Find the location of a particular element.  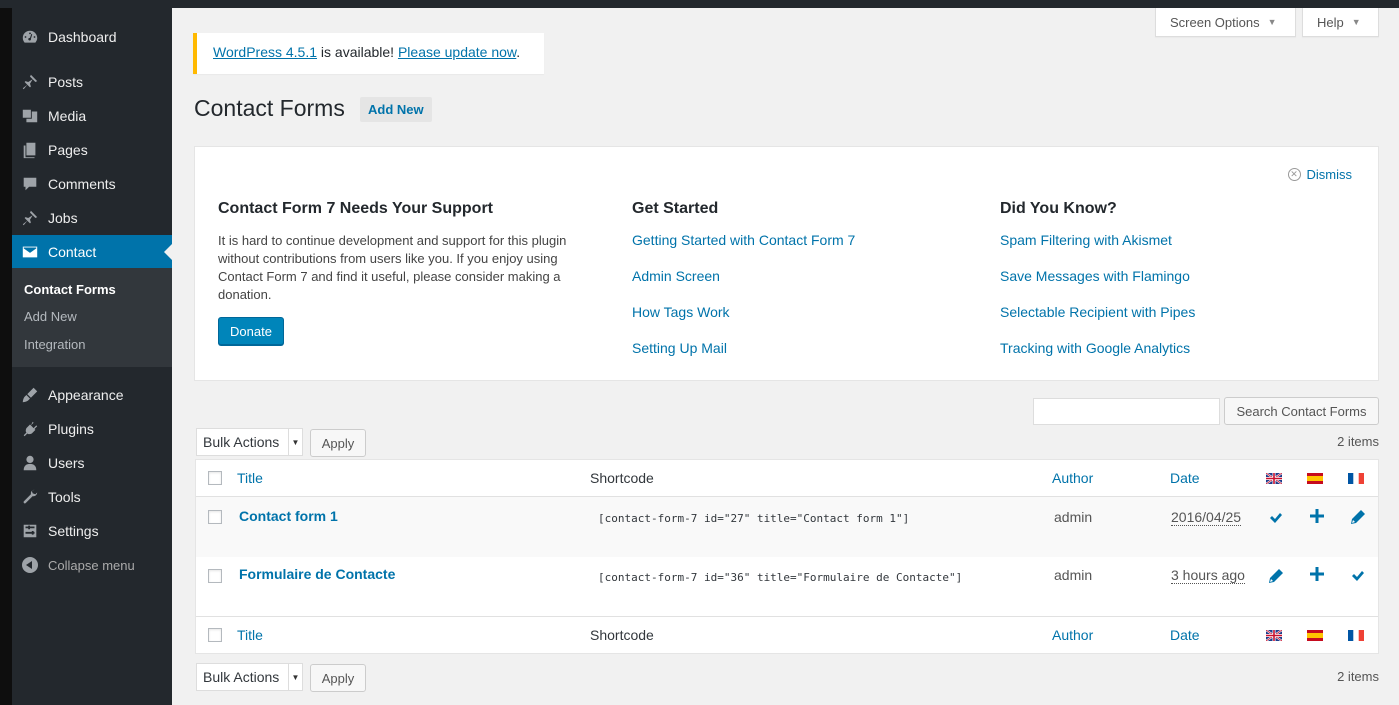

sidebar-item-jobs: Jobs is located at coordinates (92, 218).